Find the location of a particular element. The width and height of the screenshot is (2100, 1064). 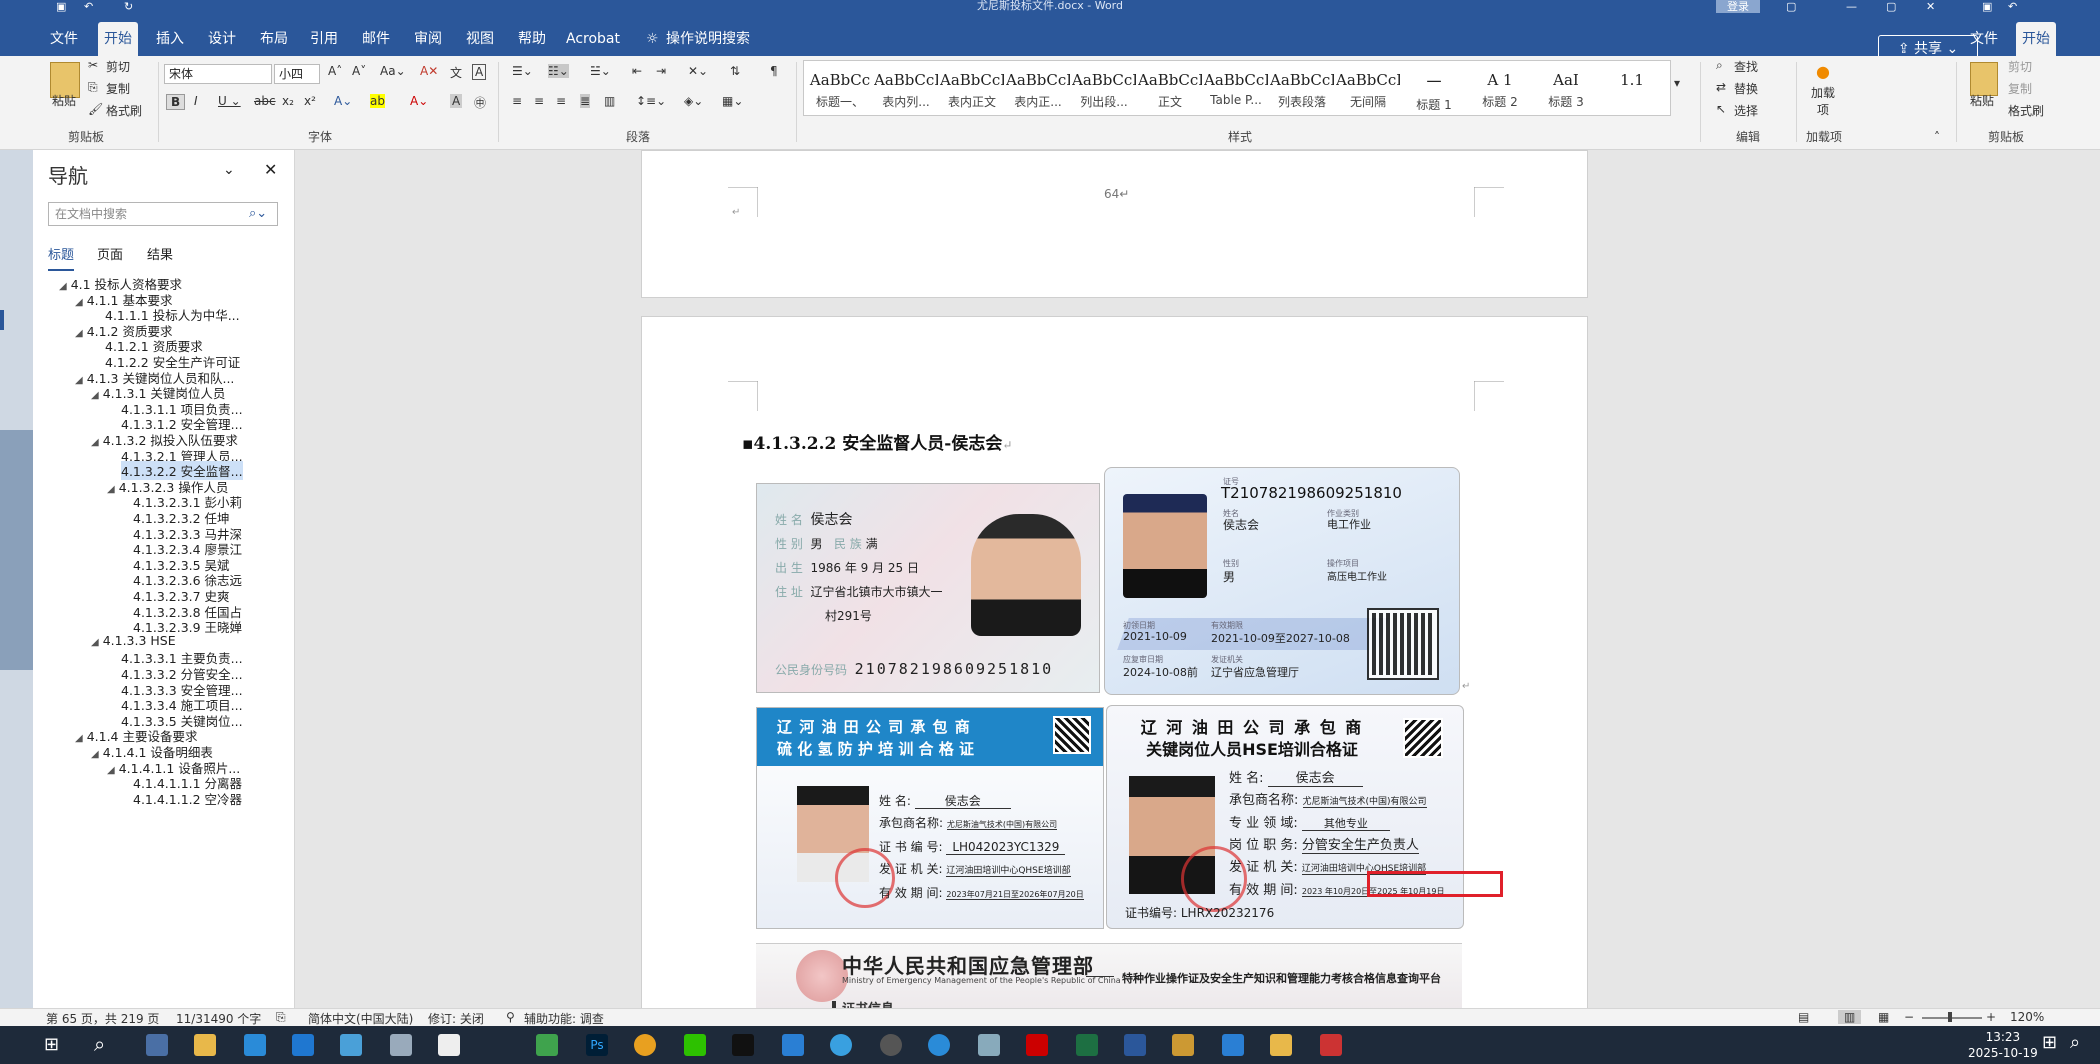

status-track-changes: 修订: 关闭 is located at coordinates (456, 1018).